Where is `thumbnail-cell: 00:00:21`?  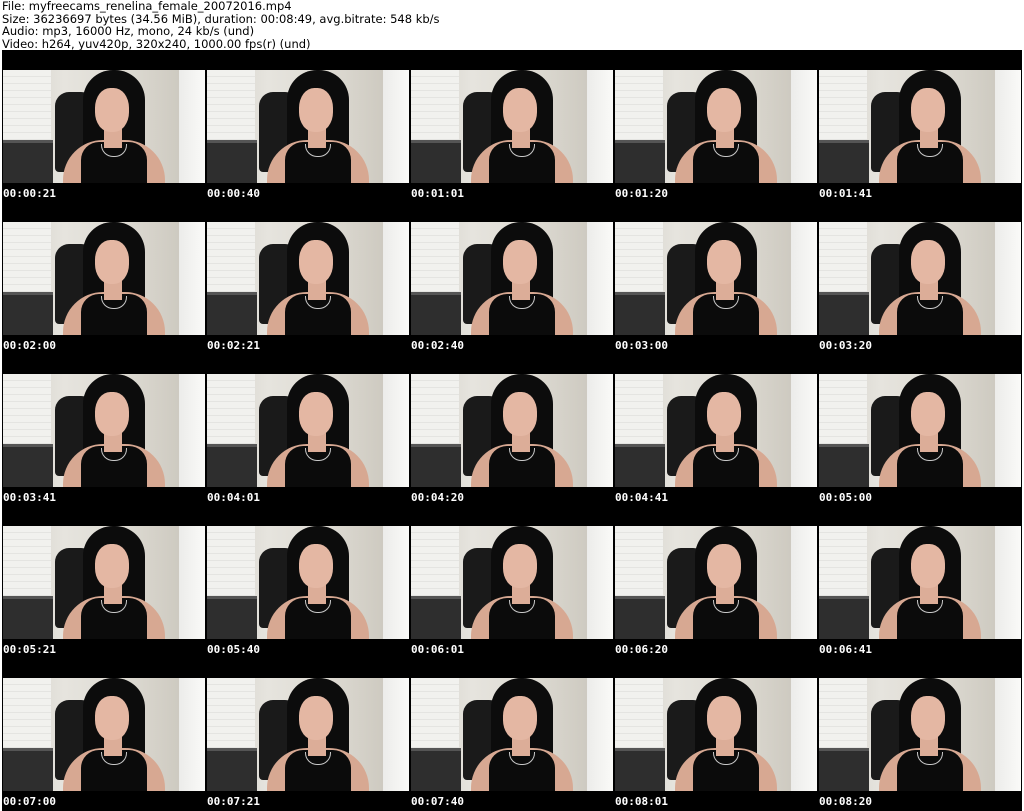
thumbnail-cell: 00:00:21 is located at coordinates (104, 126).